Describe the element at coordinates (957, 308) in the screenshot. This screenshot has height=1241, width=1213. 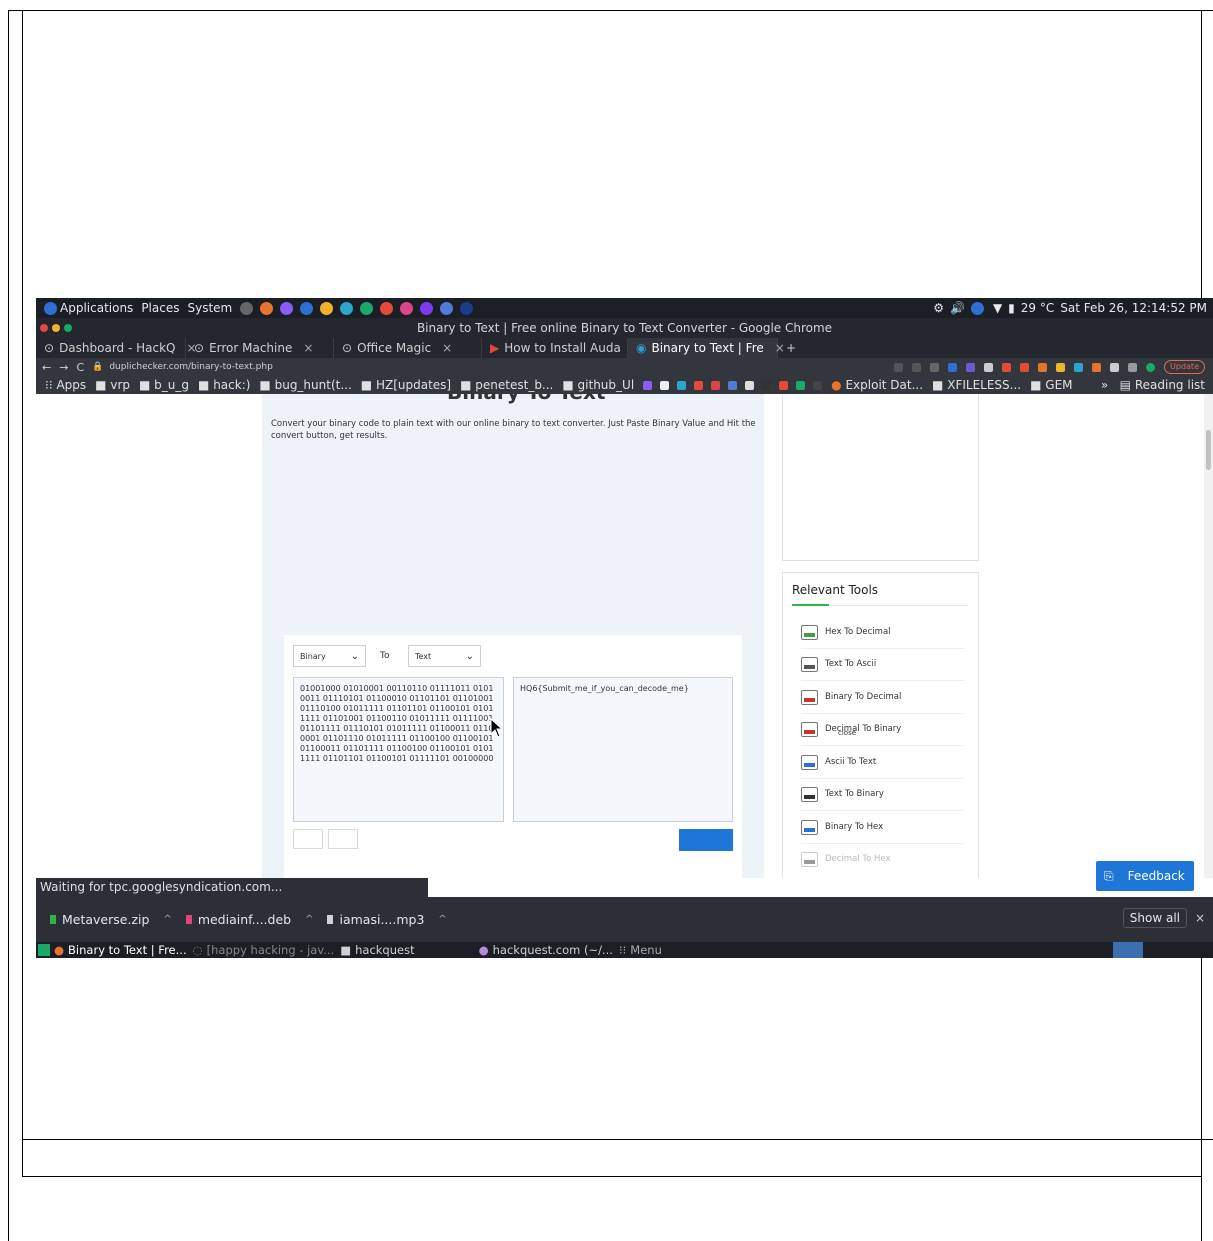
I see `volume-icon: 🔊` at that location.